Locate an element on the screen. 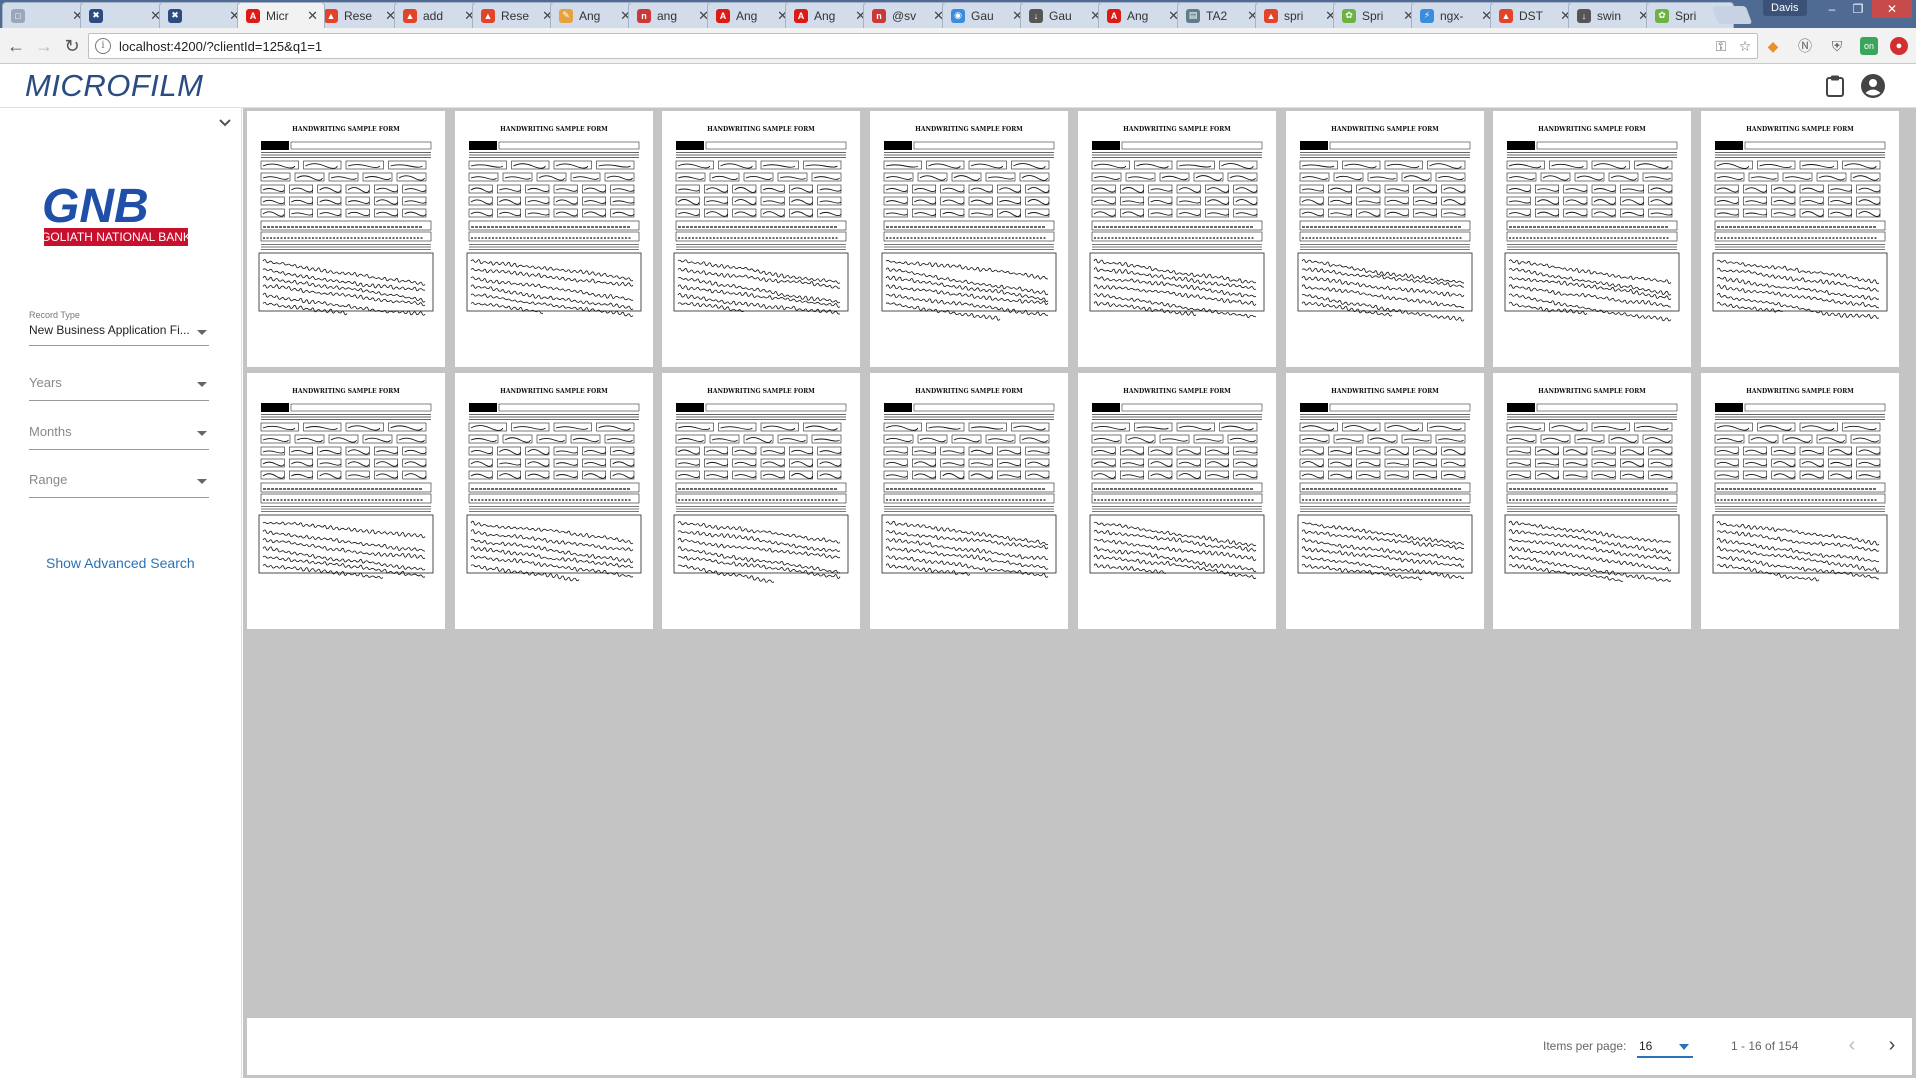 The height and width of the screenshot is (1078, 1916). items-per-page-select: 16 is located at coordinates (1665, 1046).